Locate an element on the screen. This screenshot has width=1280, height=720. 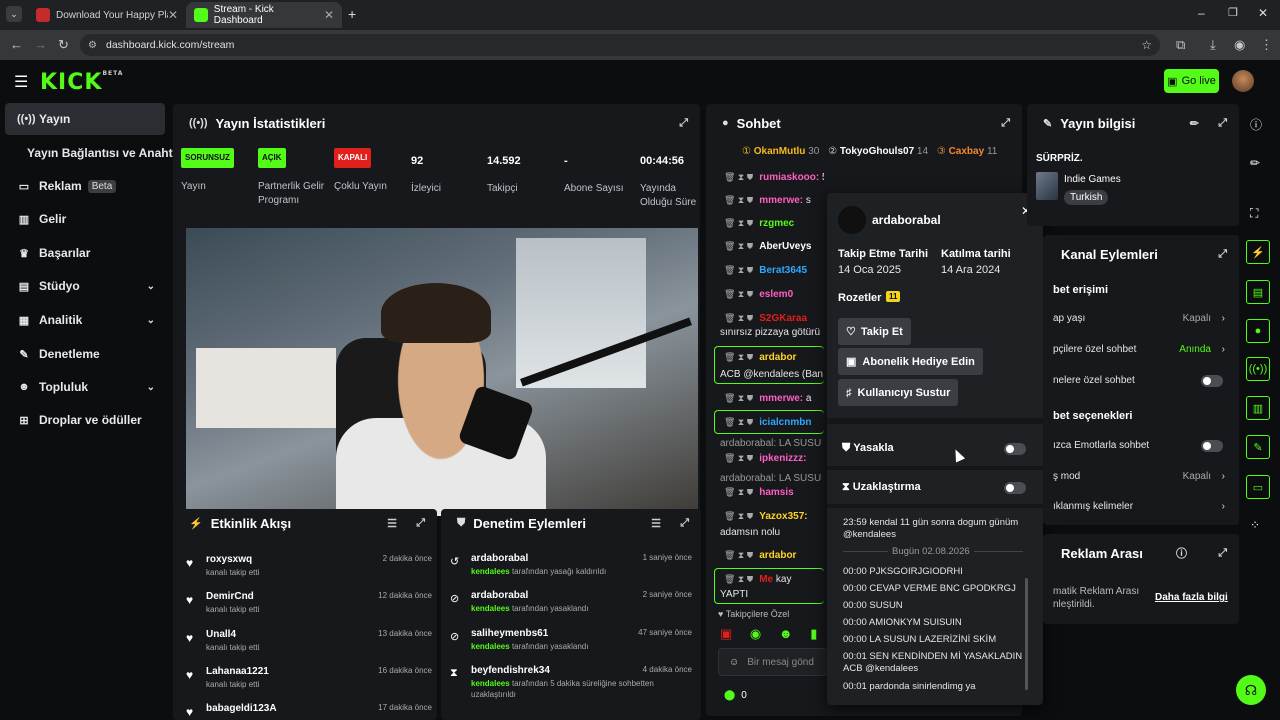
sidebar-item-topluluk: ☻ Topluluk ⌄ is located at coordinates (85, 387).